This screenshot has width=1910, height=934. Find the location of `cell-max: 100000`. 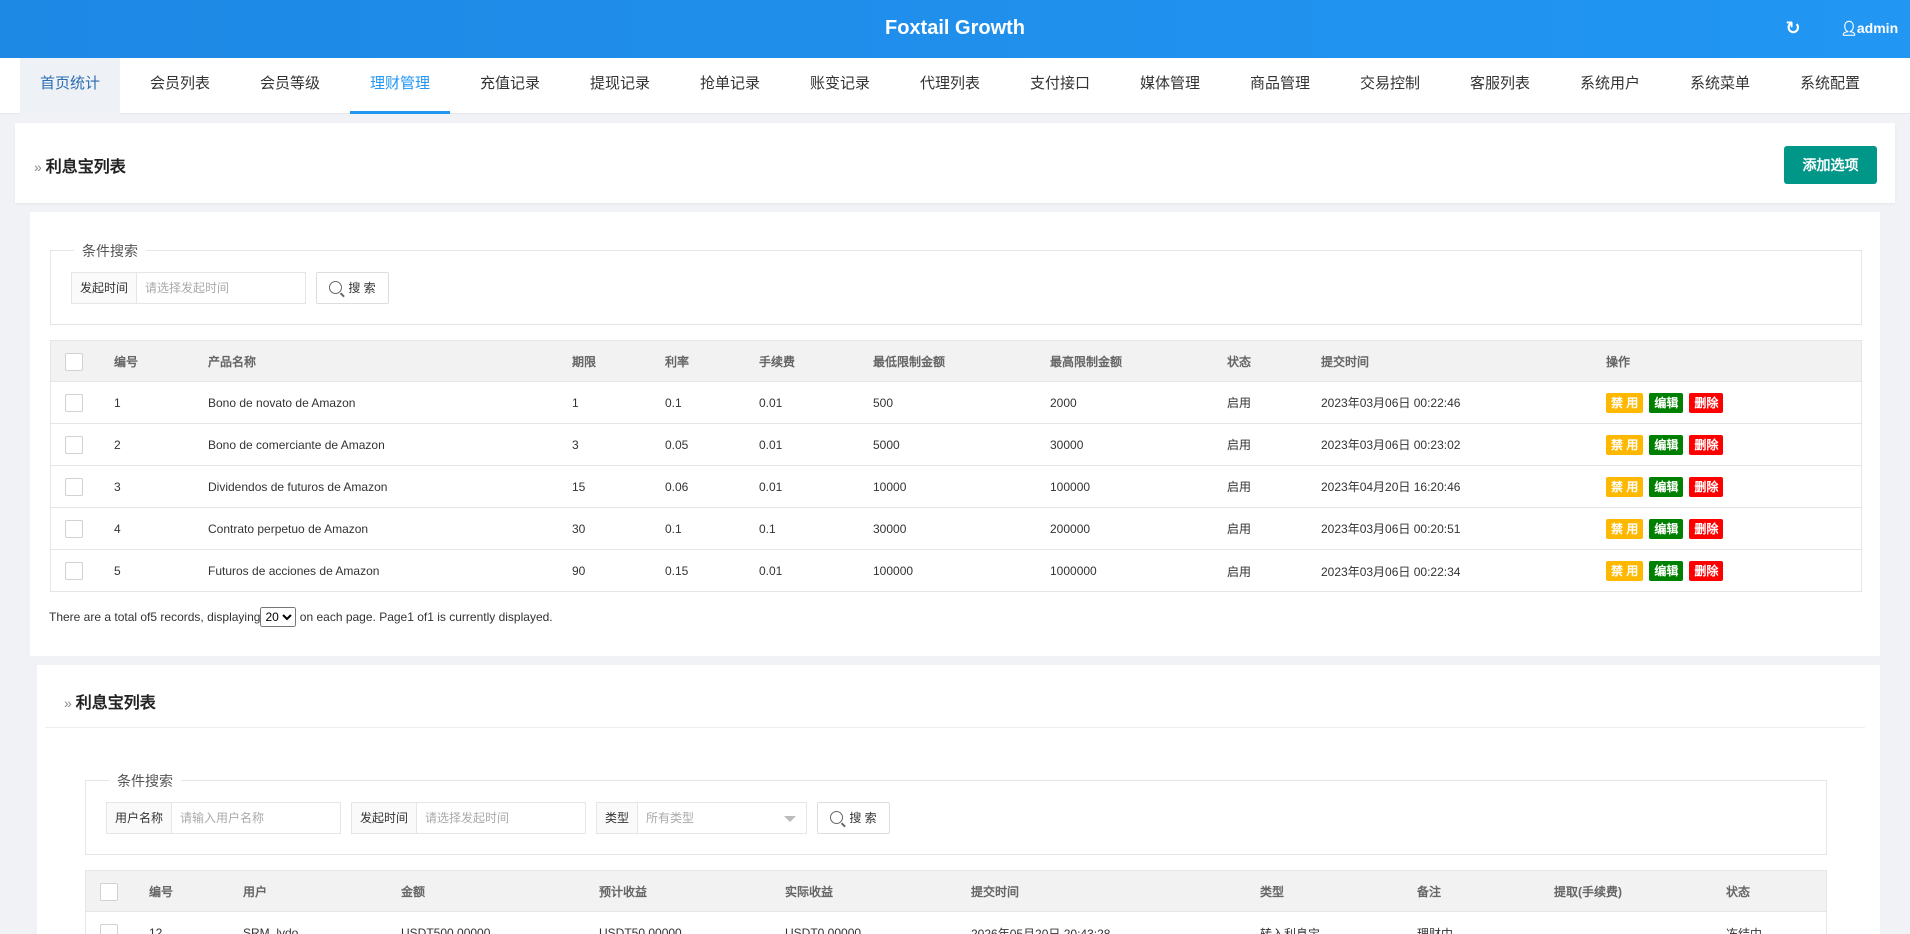

cell-max: 100000 is located at coordinates (1070, 486).